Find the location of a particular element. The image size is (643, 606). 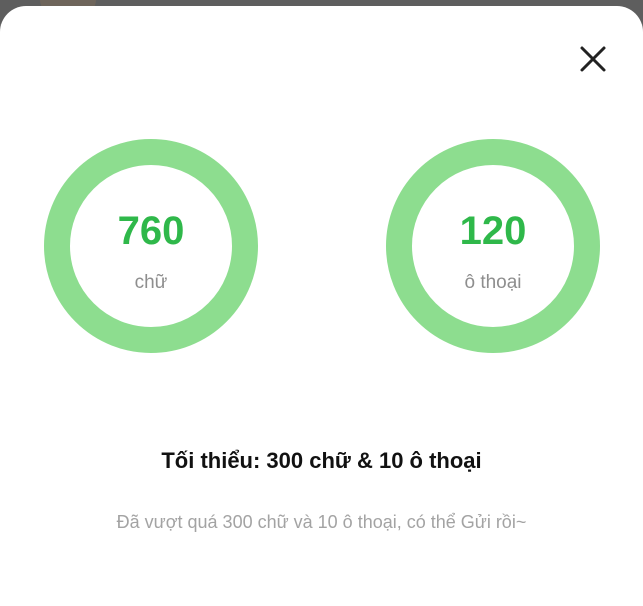

panel-count-value: 120 is located at coordinates (493, 231).